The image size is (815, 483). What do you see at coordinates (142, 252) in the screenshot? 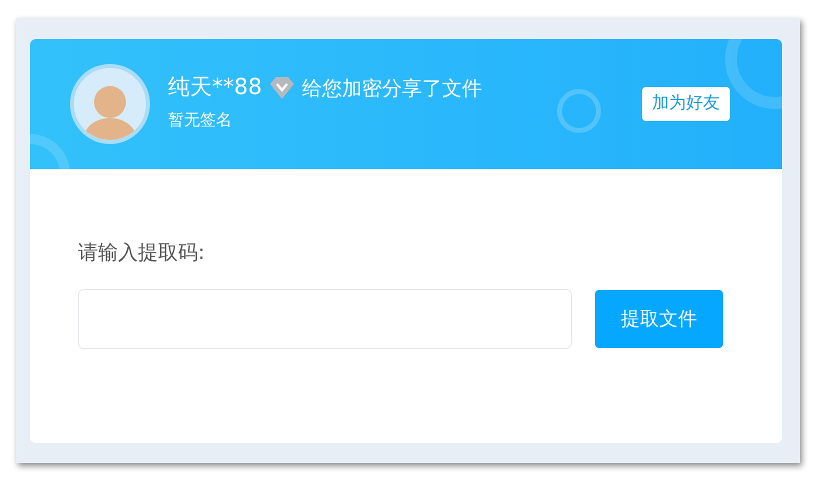
I see `code-label: 请输入提取码:` at bounding box center [142, 252].